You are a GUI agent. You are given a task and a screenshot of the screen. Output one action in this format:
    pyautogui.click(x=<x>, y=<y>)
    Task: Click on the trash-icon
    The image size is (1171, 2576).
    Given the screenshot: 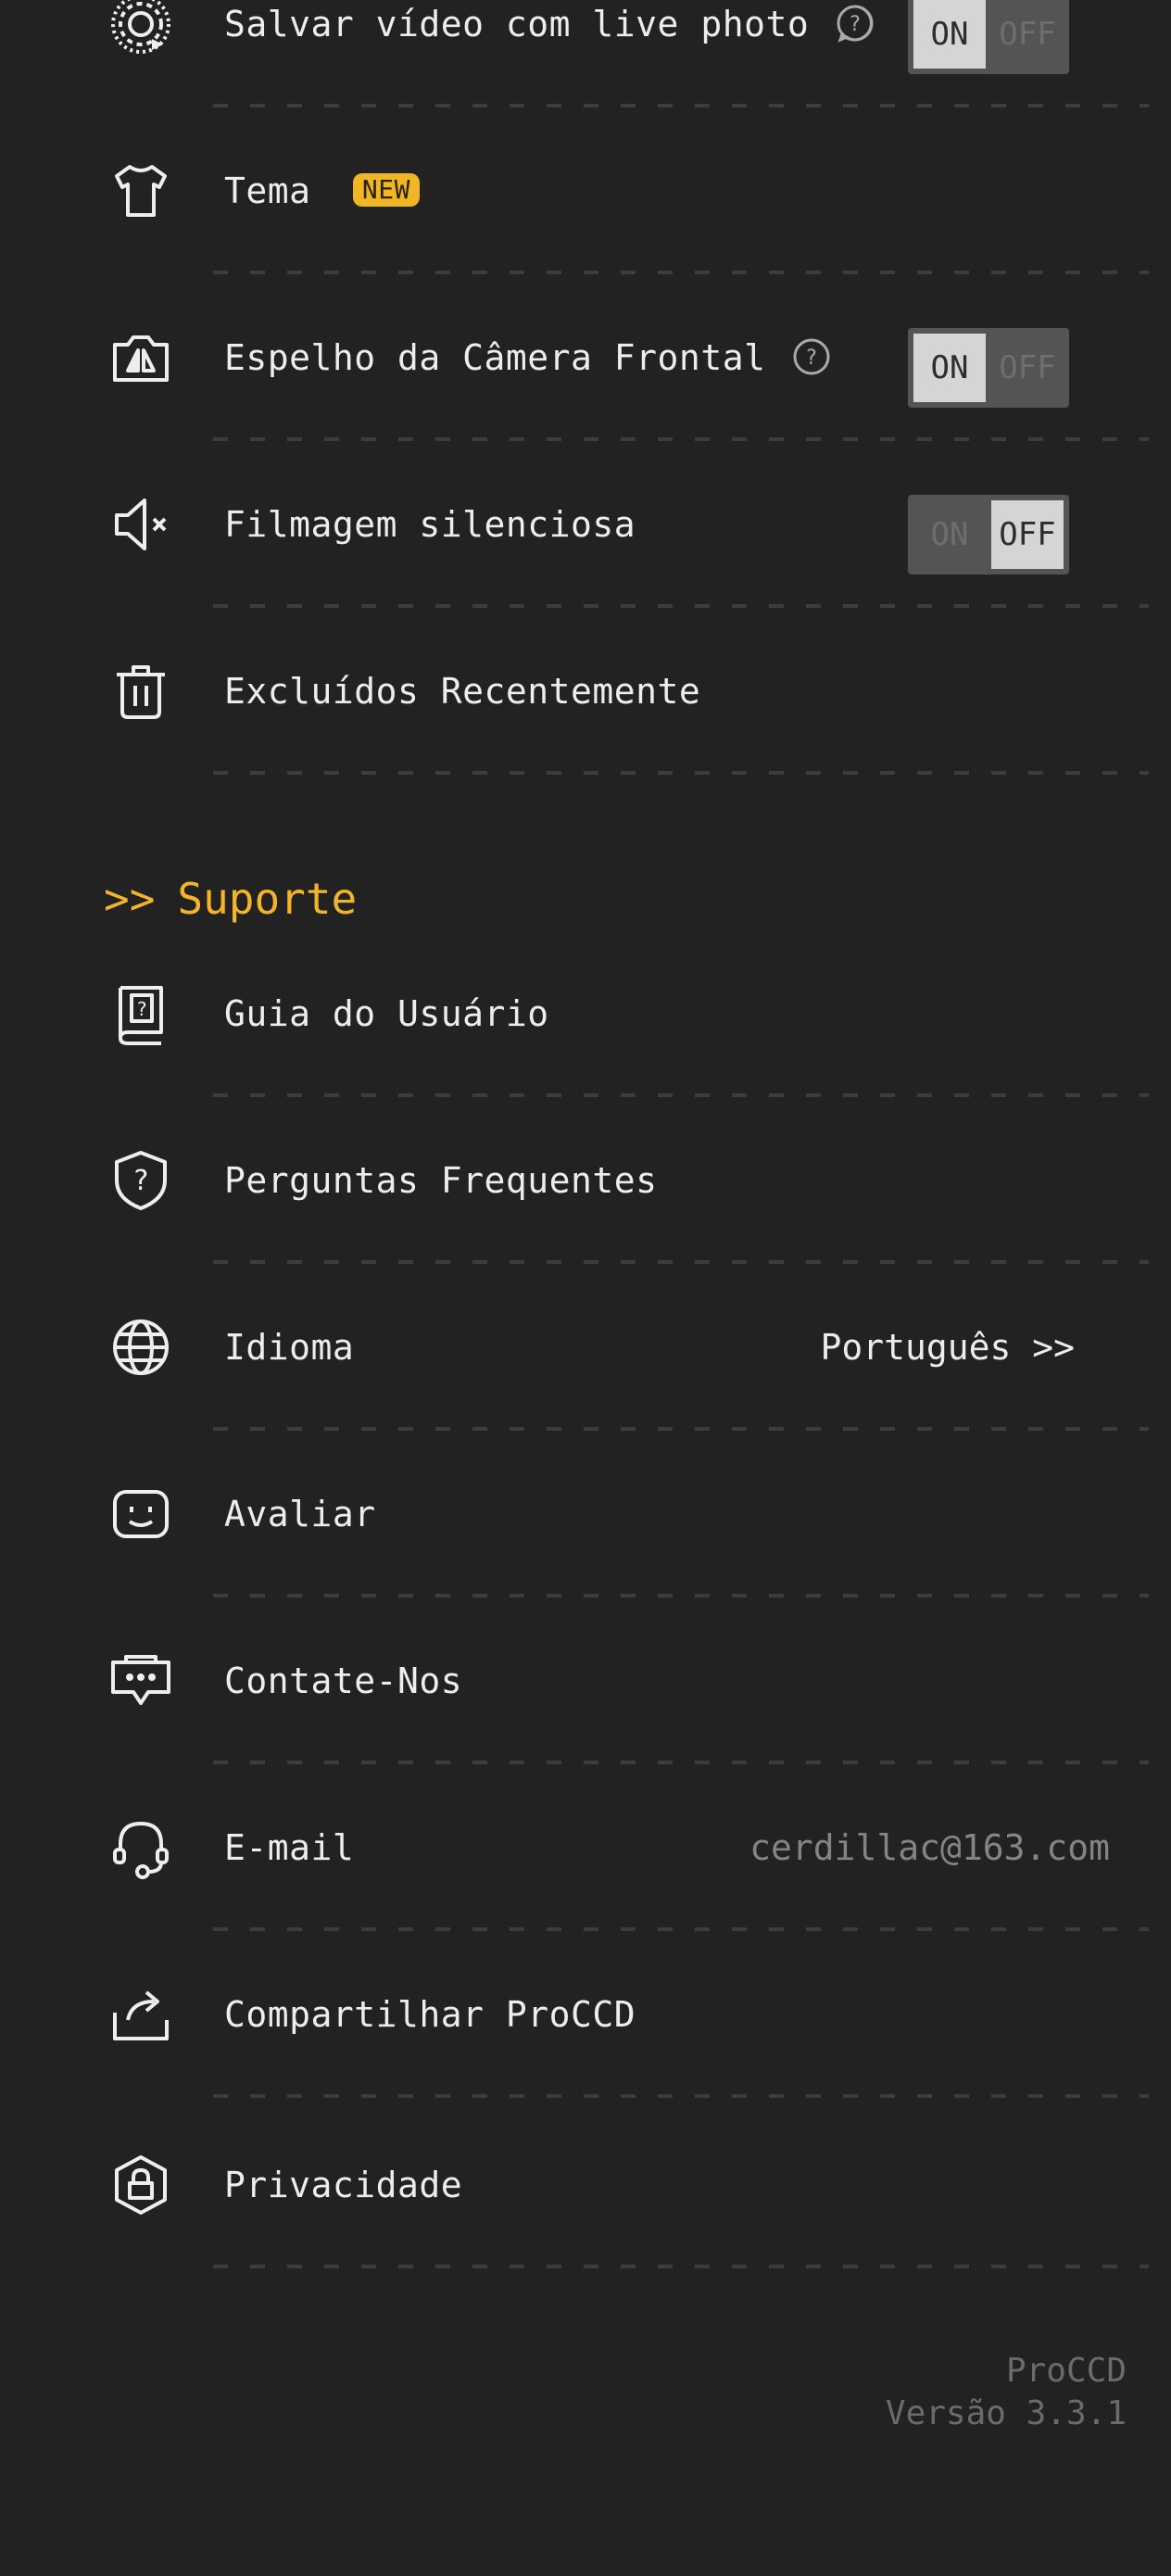 What is the action you would take?
    pyautogui.click(x=141, y=691)
    